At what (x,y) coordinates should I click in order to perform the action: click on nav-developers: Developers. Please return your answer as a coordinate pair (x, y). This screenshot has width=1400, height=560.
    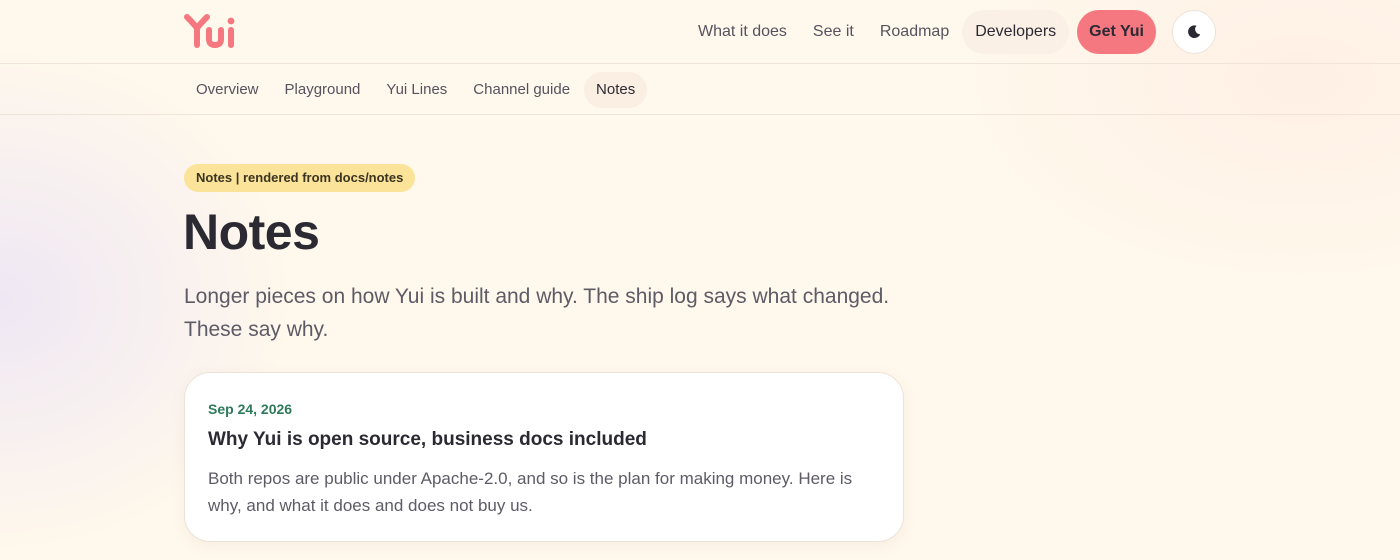
    Looking at the image, I should click on (1016, 32).